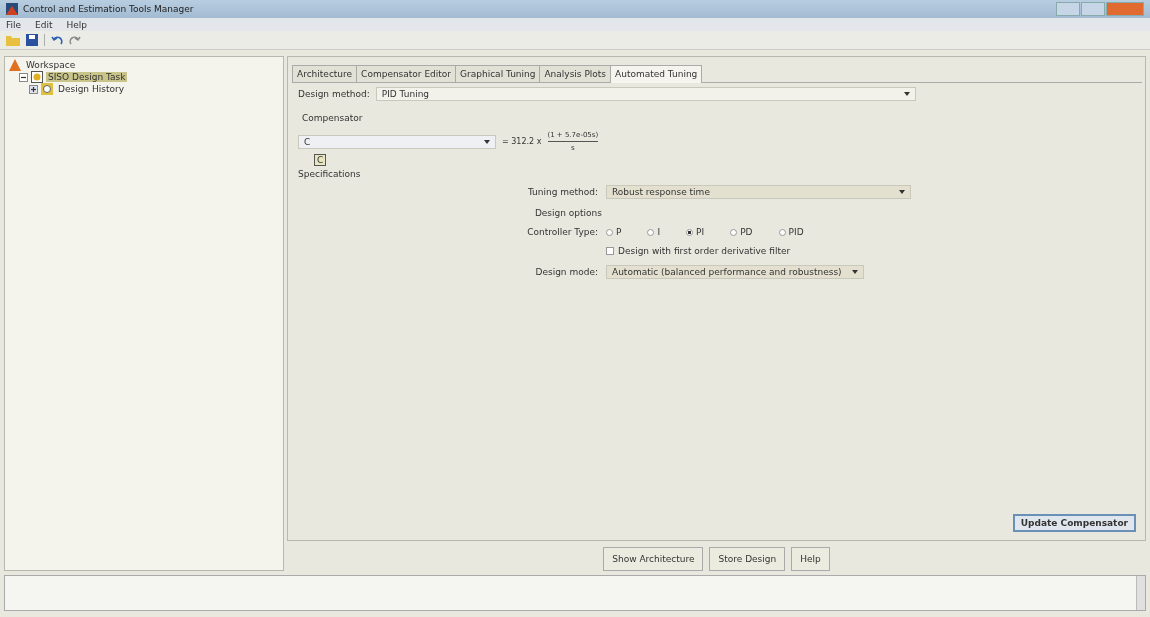 The width and height of the screenshot is (1150, 617). I want to click on tab: Analysis Plots, so click(575, 73).